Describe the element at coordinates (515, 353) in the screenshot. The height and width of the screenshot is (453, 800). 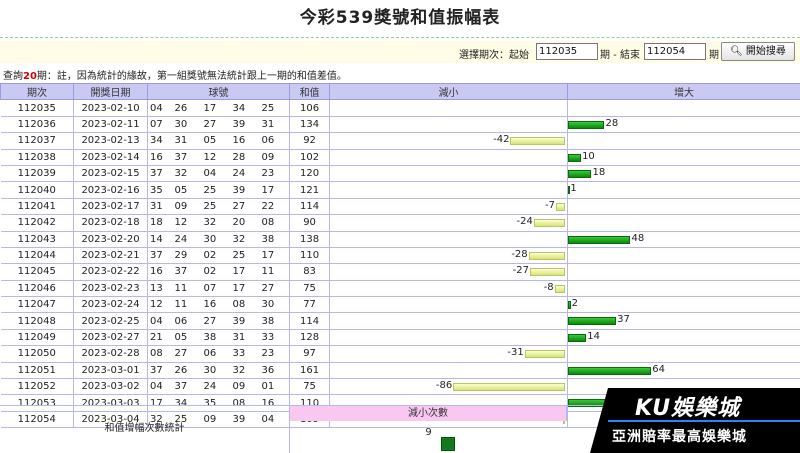
I see `decrease-label: -31` at that location.